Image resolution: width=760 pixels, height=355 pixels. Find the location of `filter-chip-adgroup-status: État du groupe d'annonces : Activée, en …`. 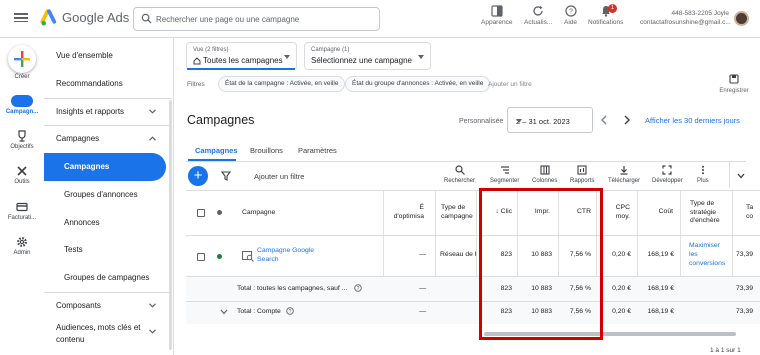

filter-chip-adgroup-status: État du groupe d'annonces : Activée, en … is located at coordinates (418, 84).